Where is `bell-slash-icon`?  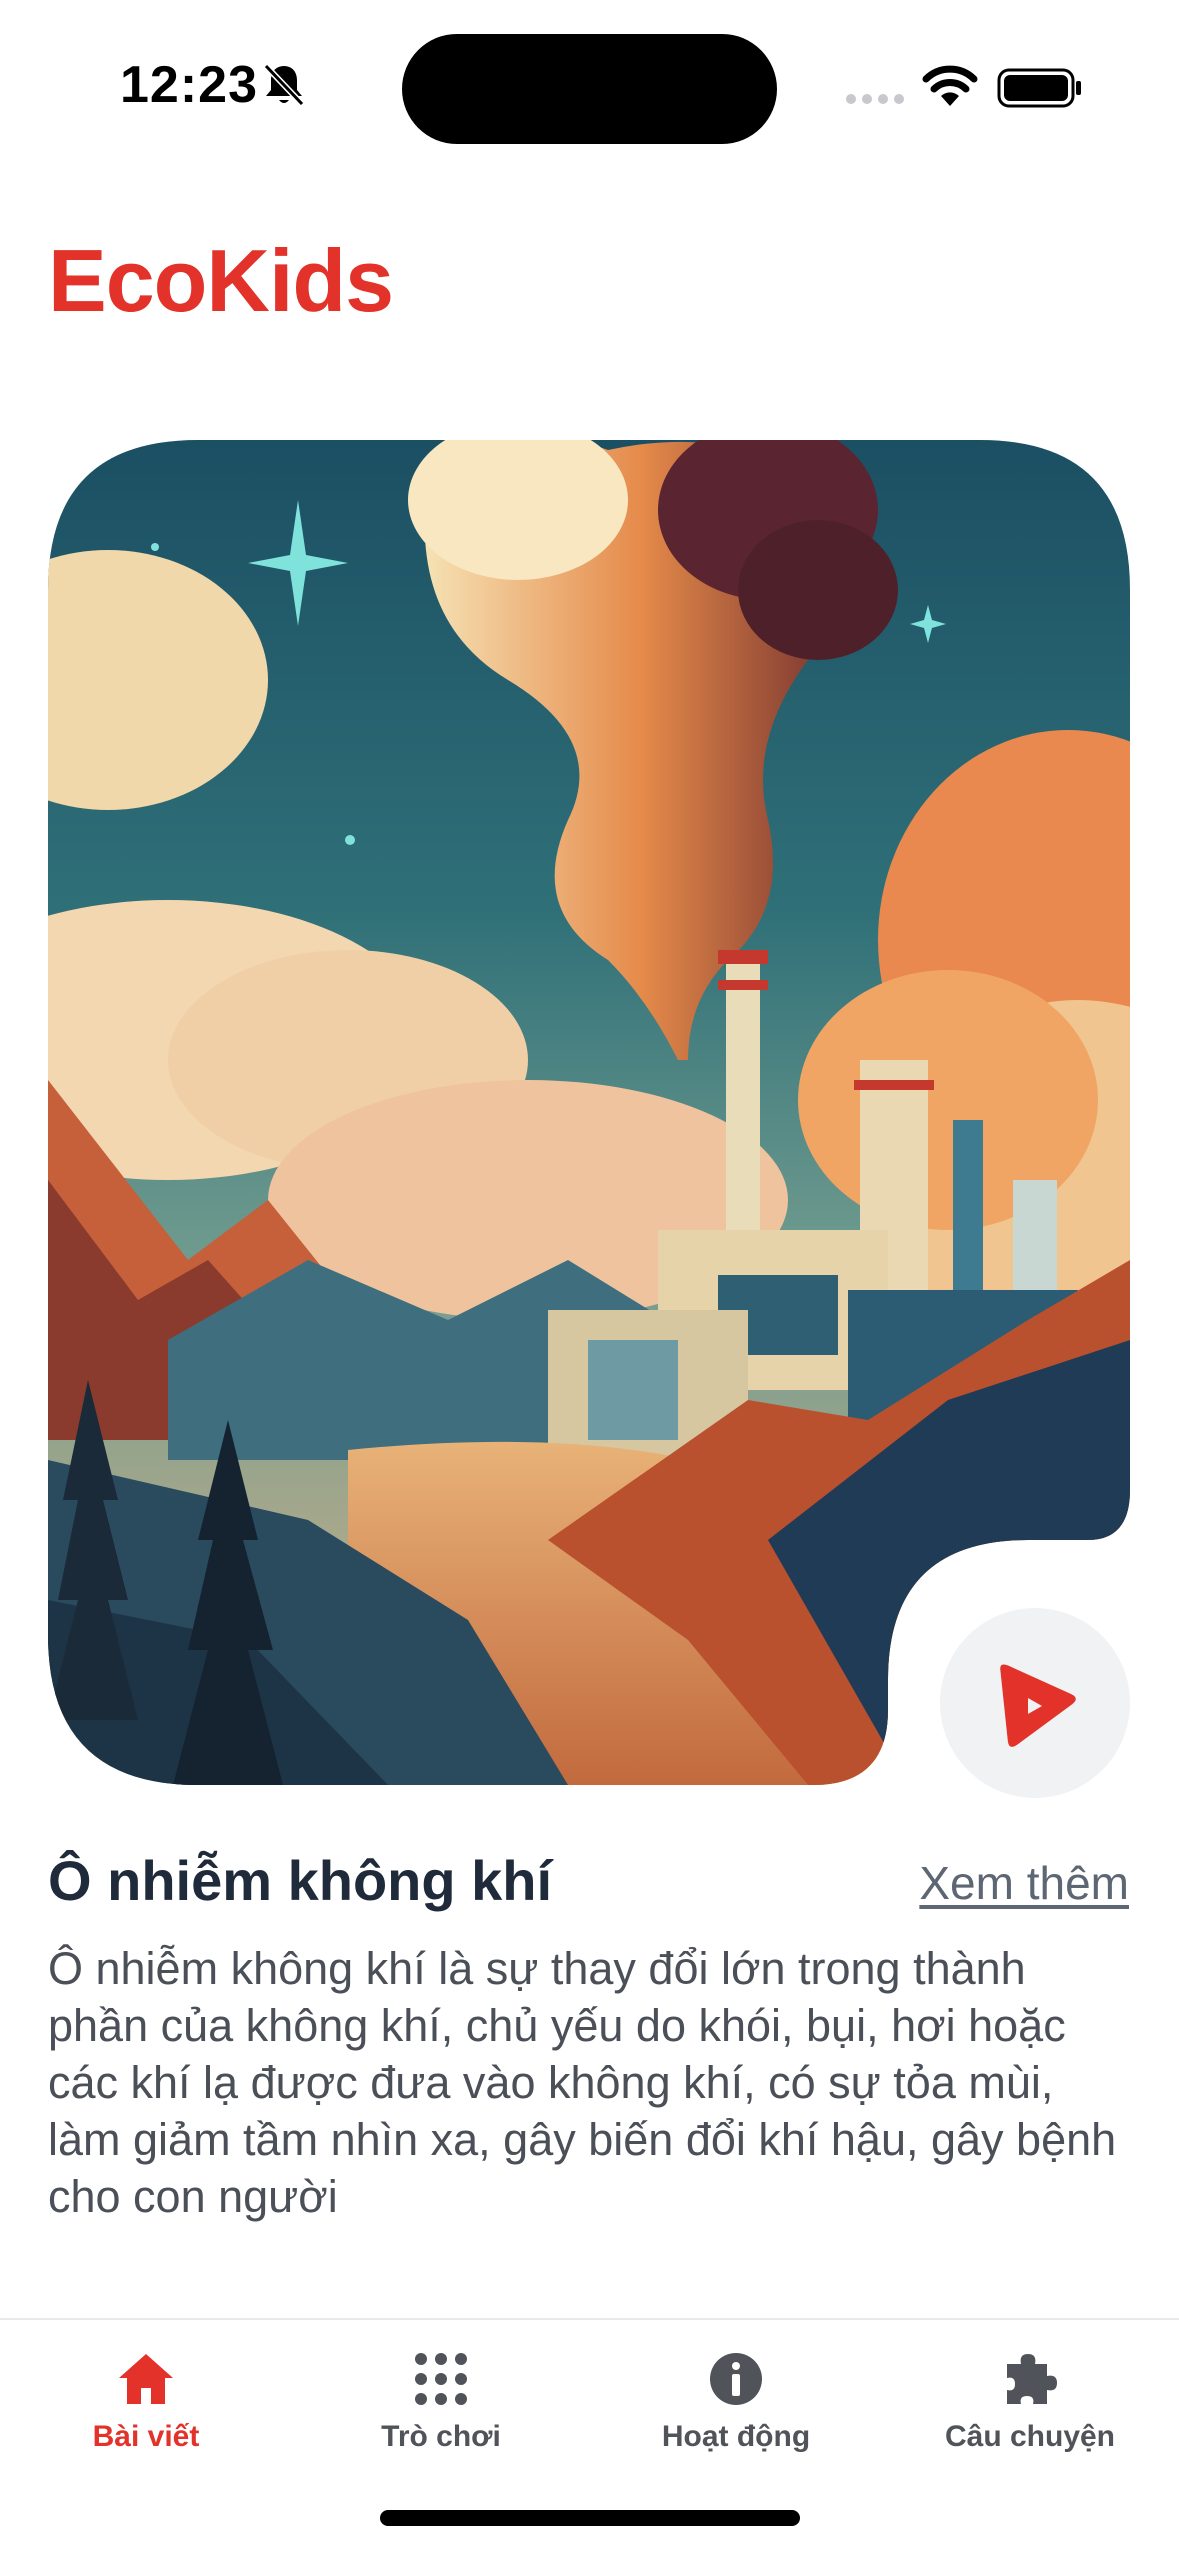
bell-slash-icon is located at coordinates (284, 85).